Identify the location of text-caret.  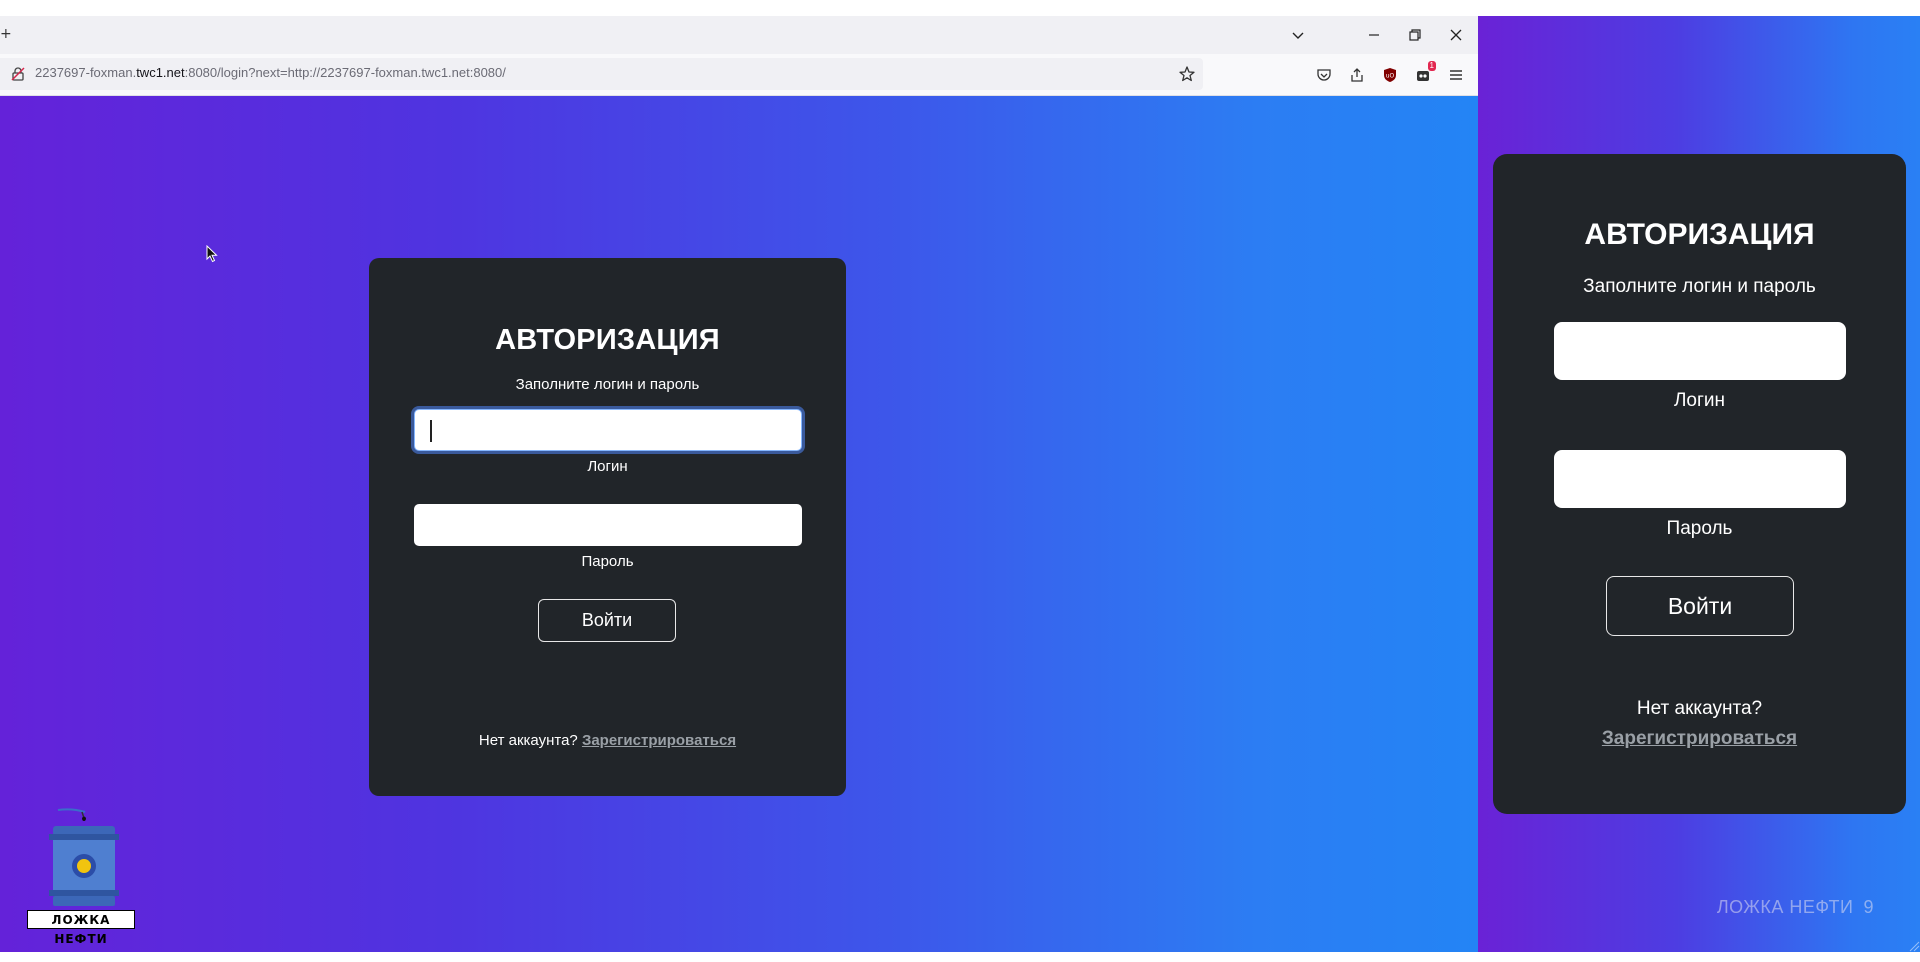
(431, 431).